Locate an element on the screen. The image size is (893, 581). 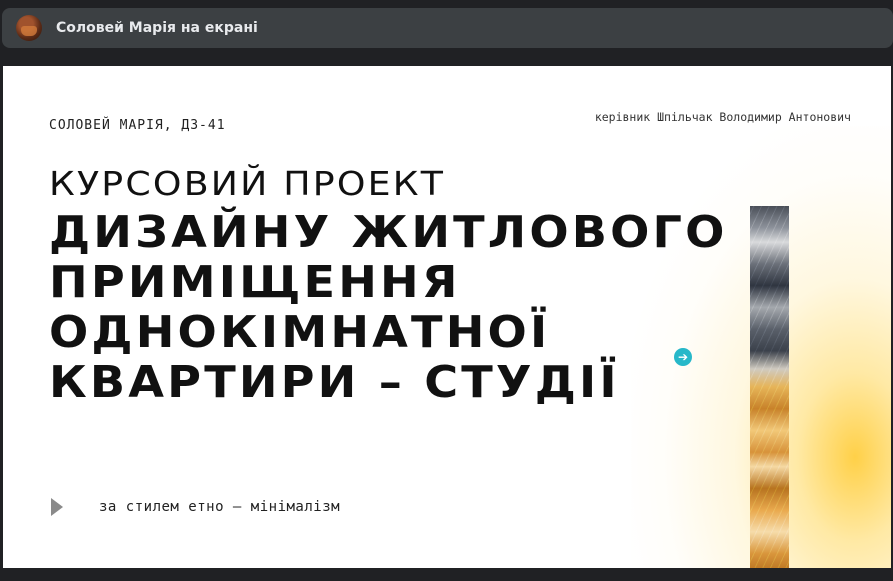
heading-line: ПРИМІЩЕННЯ is located at coordinates (255, 282).